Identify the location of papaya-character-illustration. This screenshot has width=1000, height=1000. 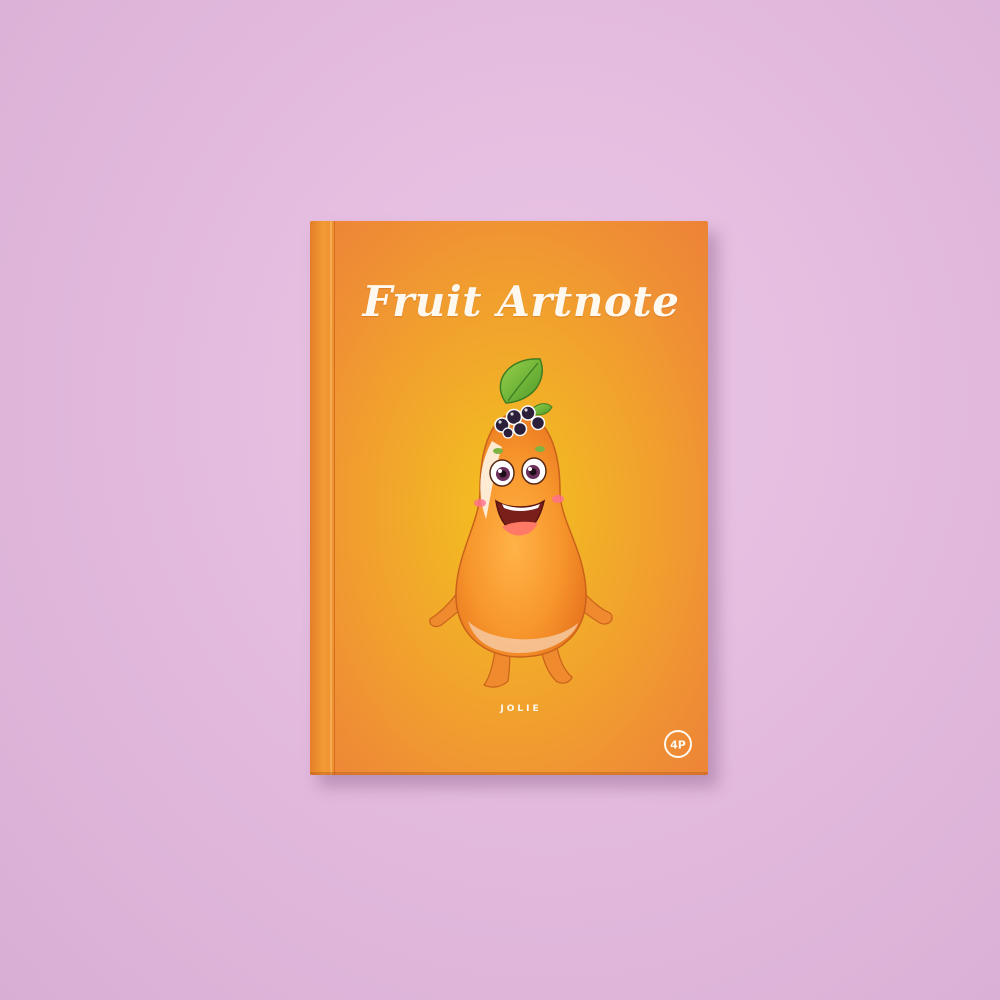
(521, 523).